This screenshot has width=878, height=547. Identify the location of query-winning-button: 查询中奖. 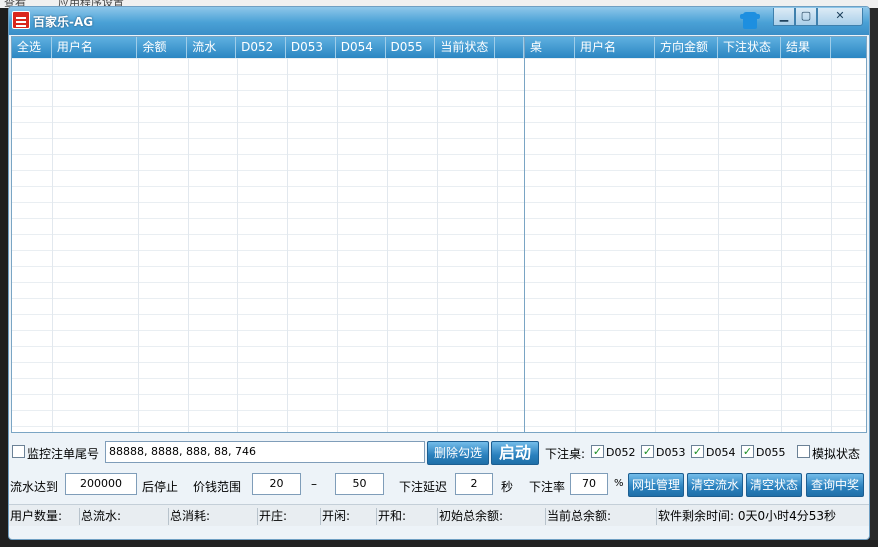
(835, 485).